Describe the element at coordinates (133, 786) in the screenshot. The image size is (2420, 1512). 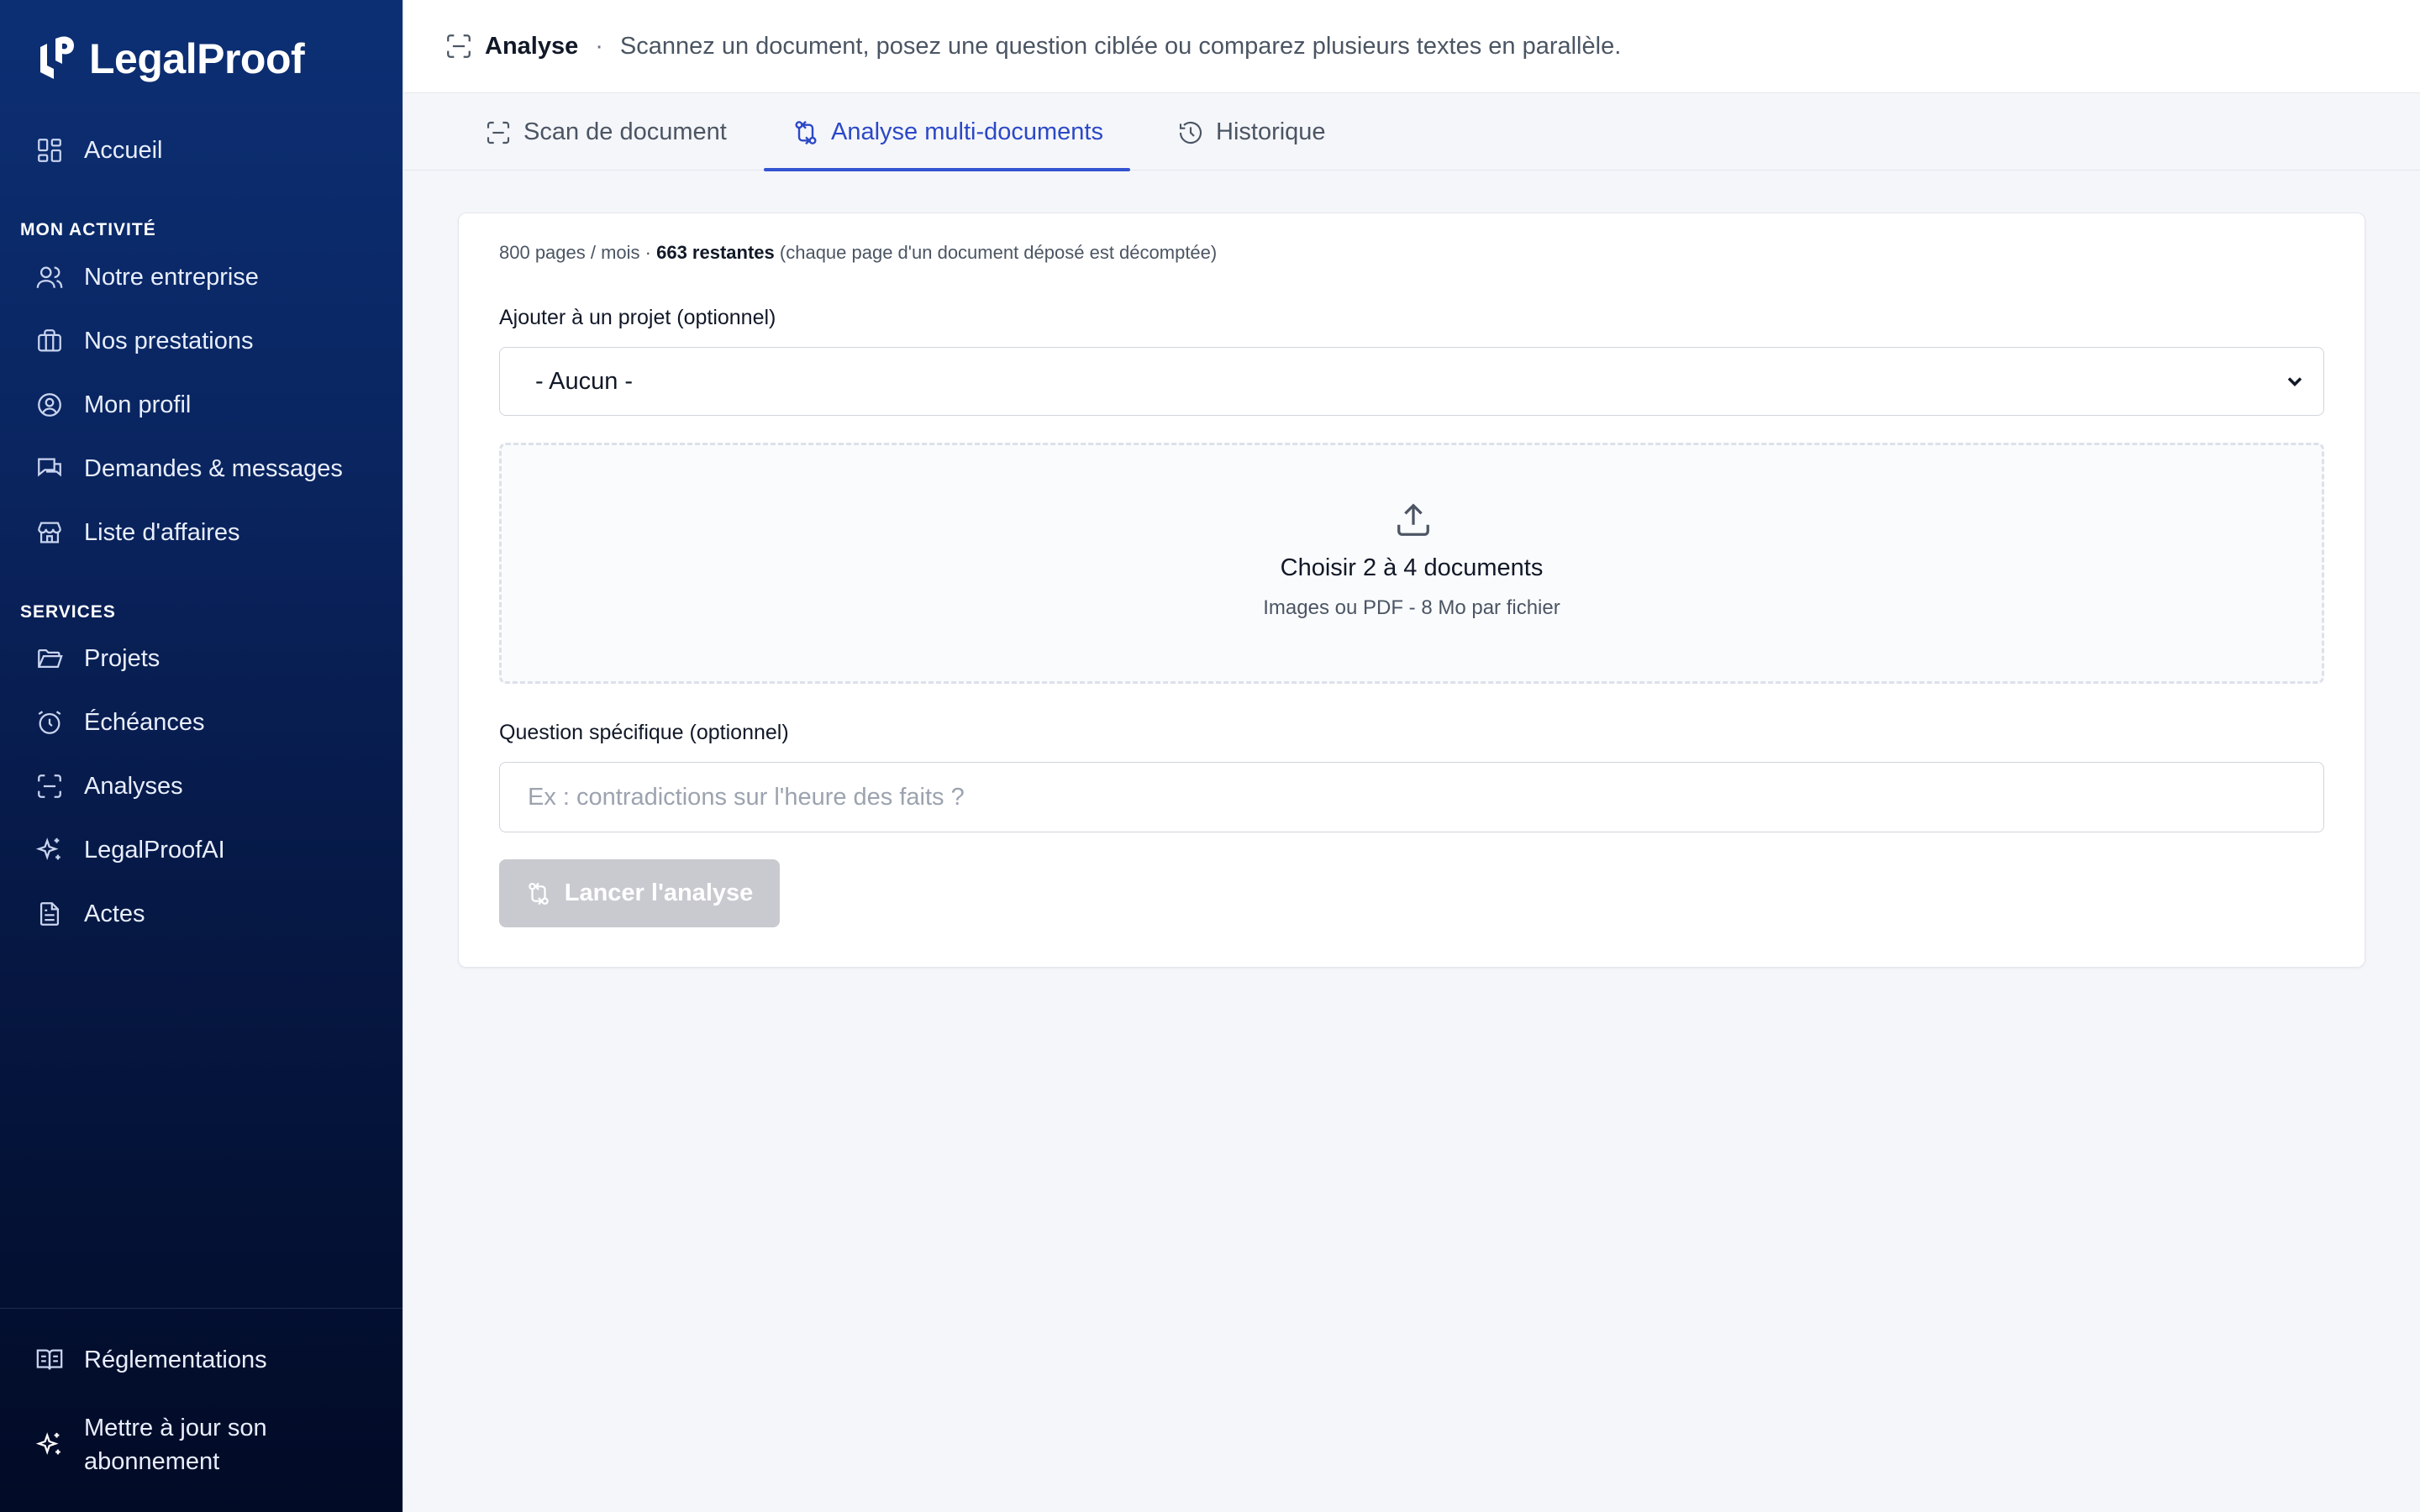
I see `sidebar-item-label: Analyses` at that location.